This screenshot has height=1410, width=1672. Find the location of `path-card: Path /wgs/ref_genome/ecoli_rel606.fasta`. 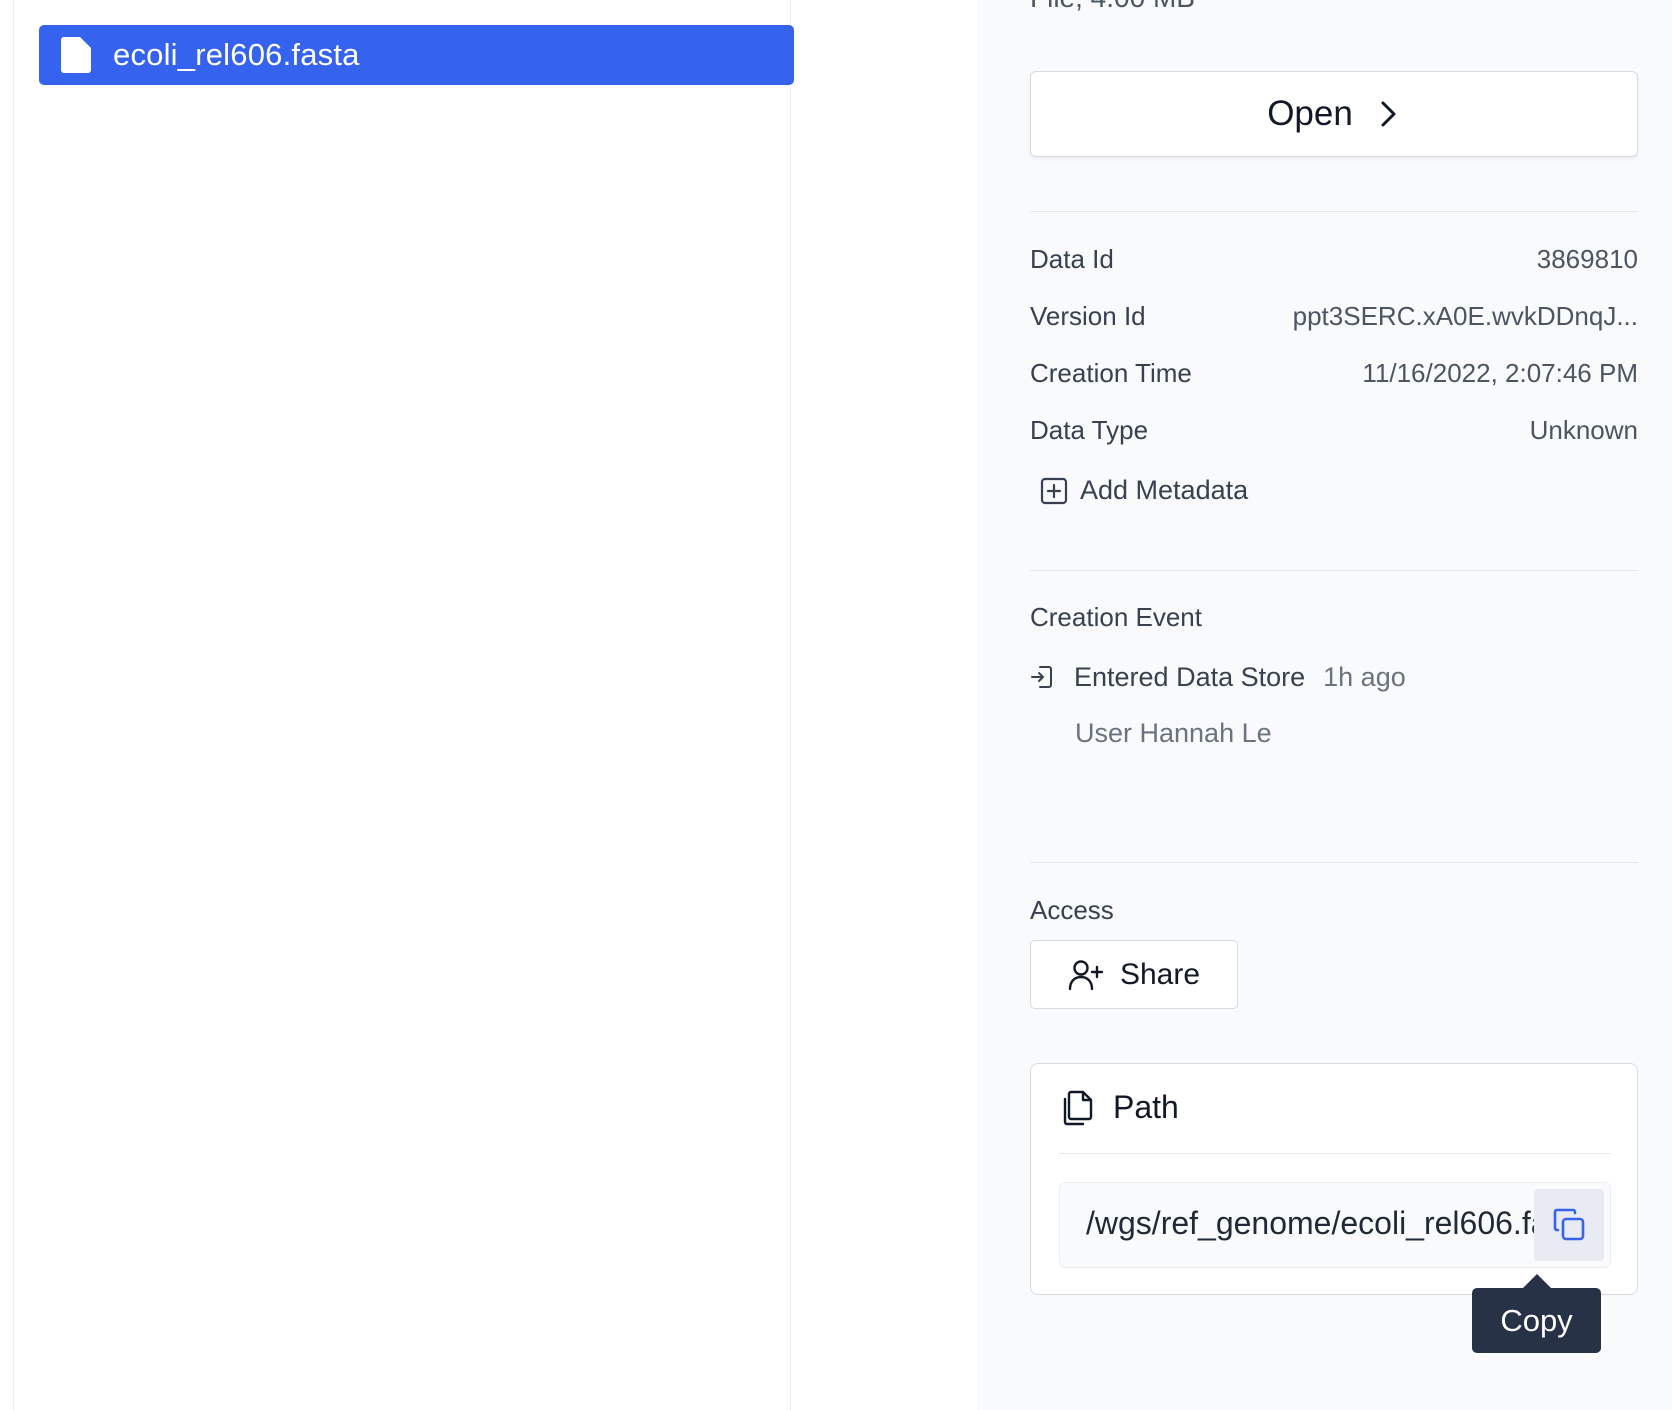

path-card: Path /wgs/ref_genome/ecoli_rel606.fasta is located at coordinates (1334, 1179).